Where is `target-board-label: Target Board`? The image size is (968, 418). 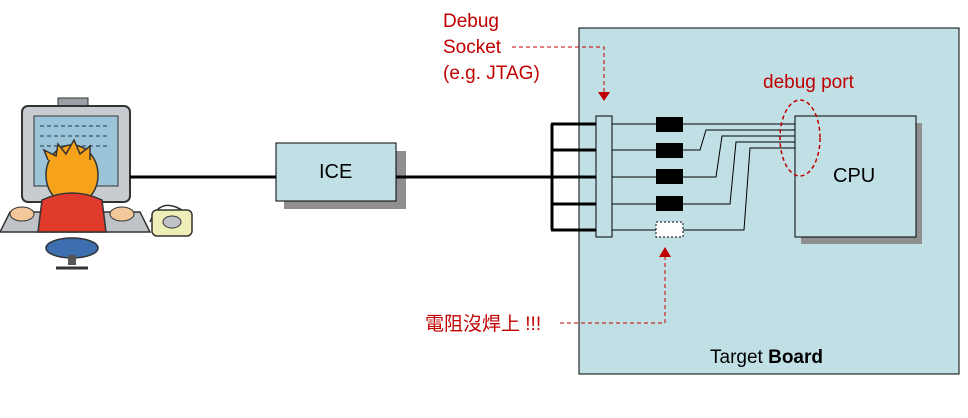 target-board-label: Target Board is located at coordinates (766, 358).